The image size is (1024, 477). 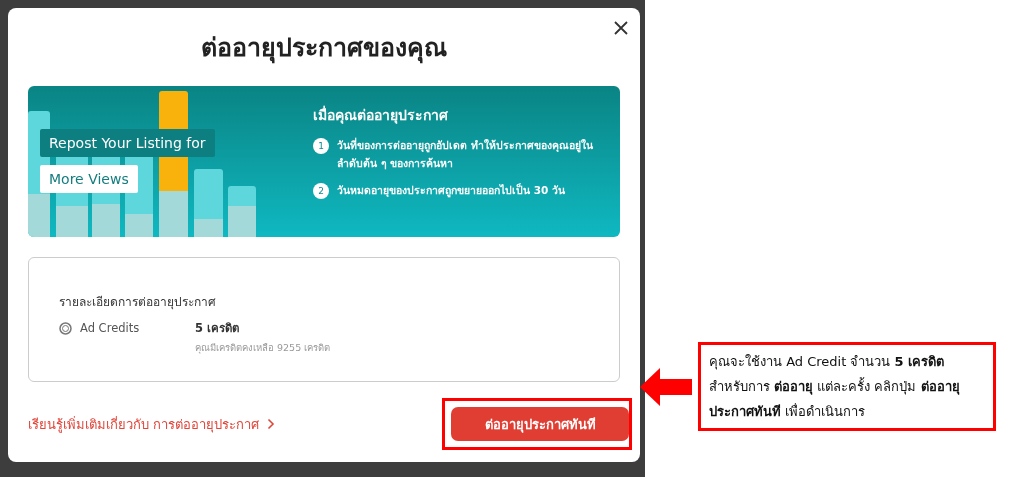 I want to click on banner-heading: เมื่อคุณต่ออายุประกาศ, so click(x=381, y=115).